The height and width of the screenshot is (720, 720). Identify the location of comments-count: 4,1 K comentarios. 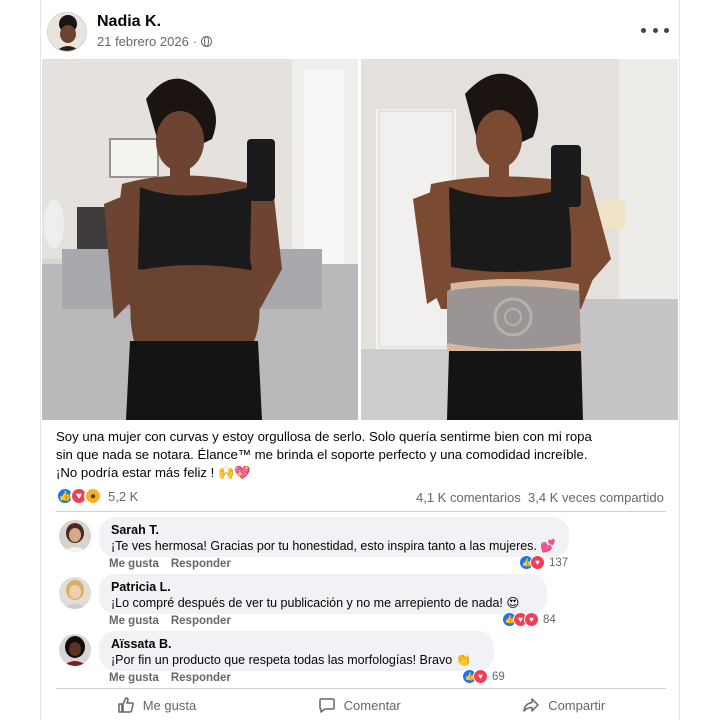
(468, 497).